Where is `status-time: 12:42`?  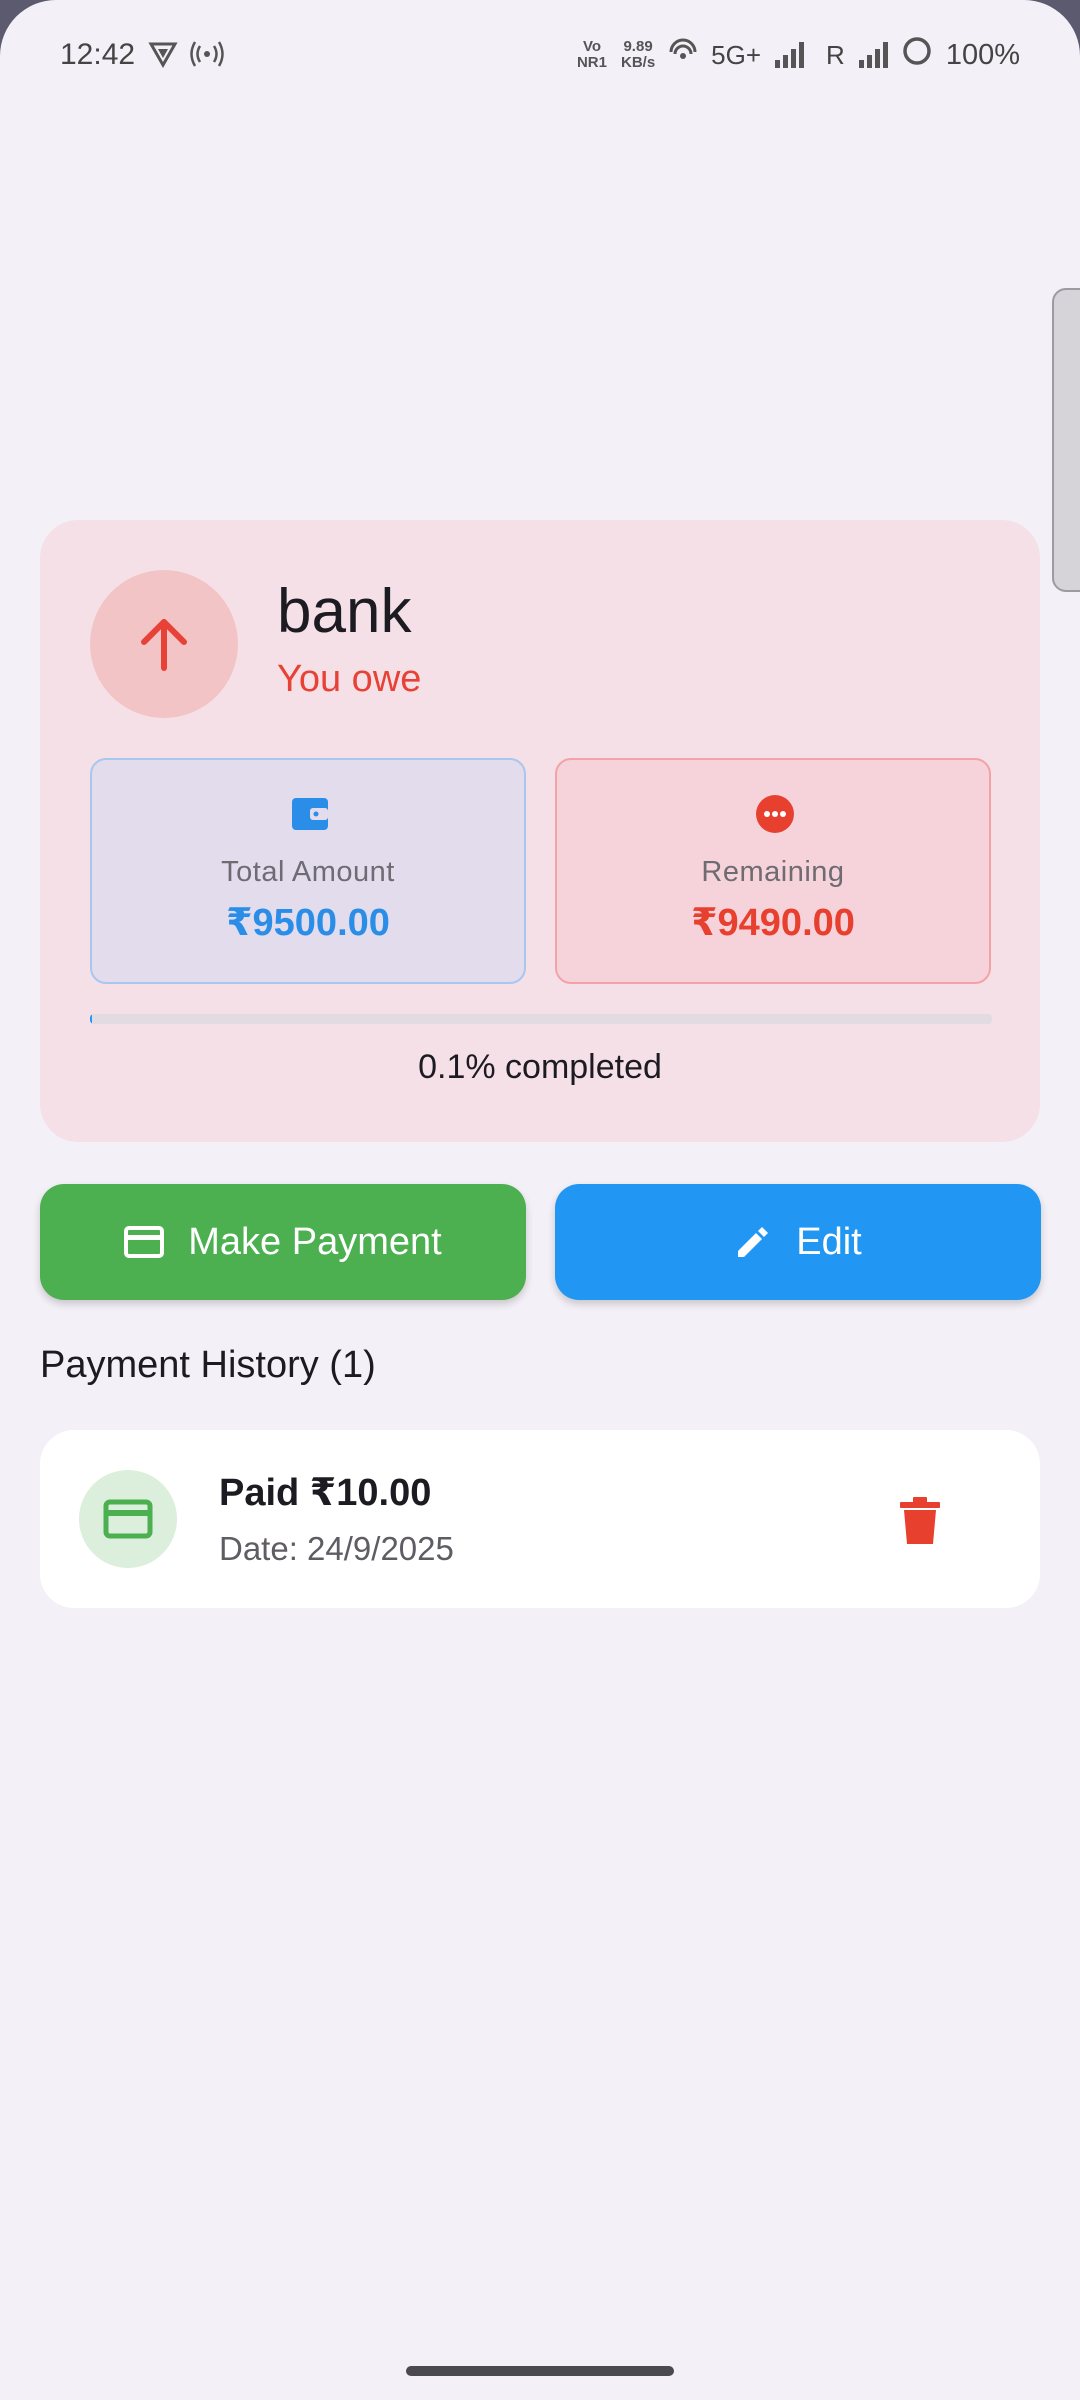 status-time: 12:42 is located at coordinates (98, 54).